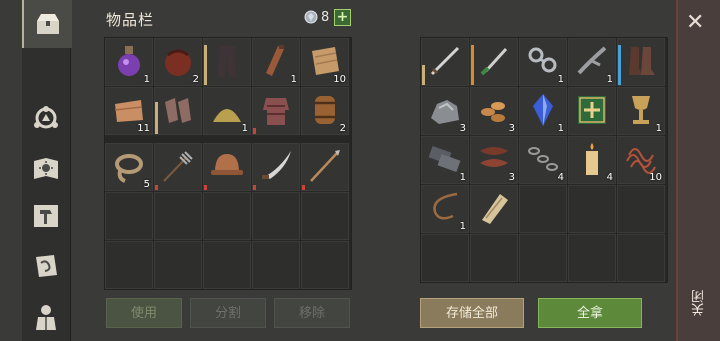 The image size is (720, 341). I want to click on tab-quests, so click(46, 266).